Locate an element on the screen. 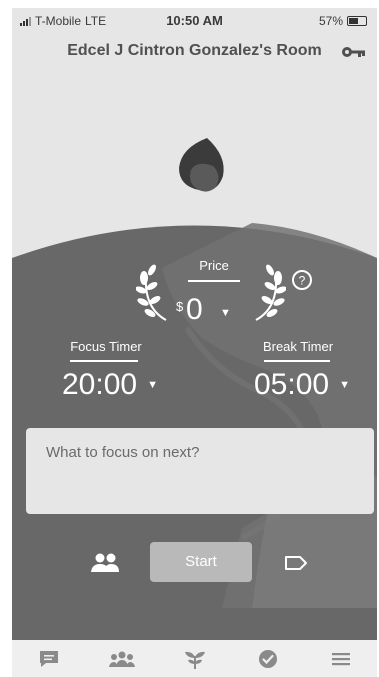 The height and width of the screenshot is (677, 379). plant-icon is located at coordinates (195, 659).